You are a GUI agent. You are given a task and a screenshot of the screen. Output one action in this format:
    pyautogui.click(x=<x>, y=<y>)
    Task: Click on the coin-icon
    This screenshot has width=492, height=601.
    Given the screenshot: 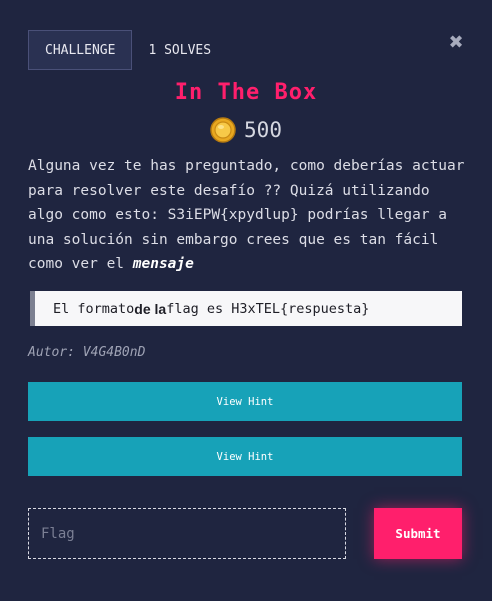 What is the action you would take?
    pyautogui.click(x=223, y=130)
    